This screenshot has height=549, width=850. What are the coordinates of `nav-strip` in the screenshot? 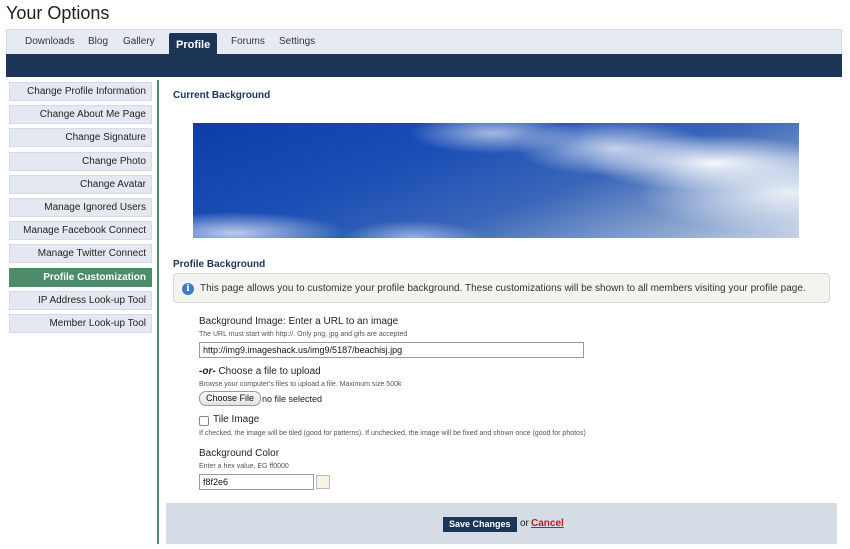 It's located at (424, 65).